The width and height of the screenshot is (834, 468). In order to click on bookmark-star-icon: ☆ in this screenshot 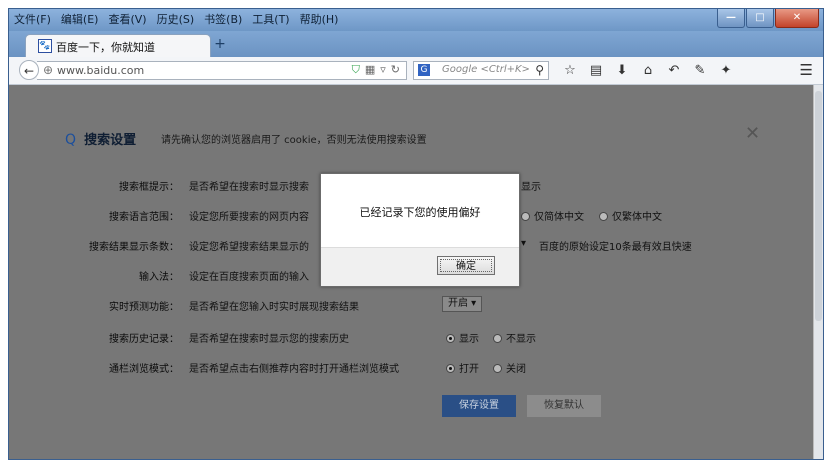, I will do `click(570, 71)`.